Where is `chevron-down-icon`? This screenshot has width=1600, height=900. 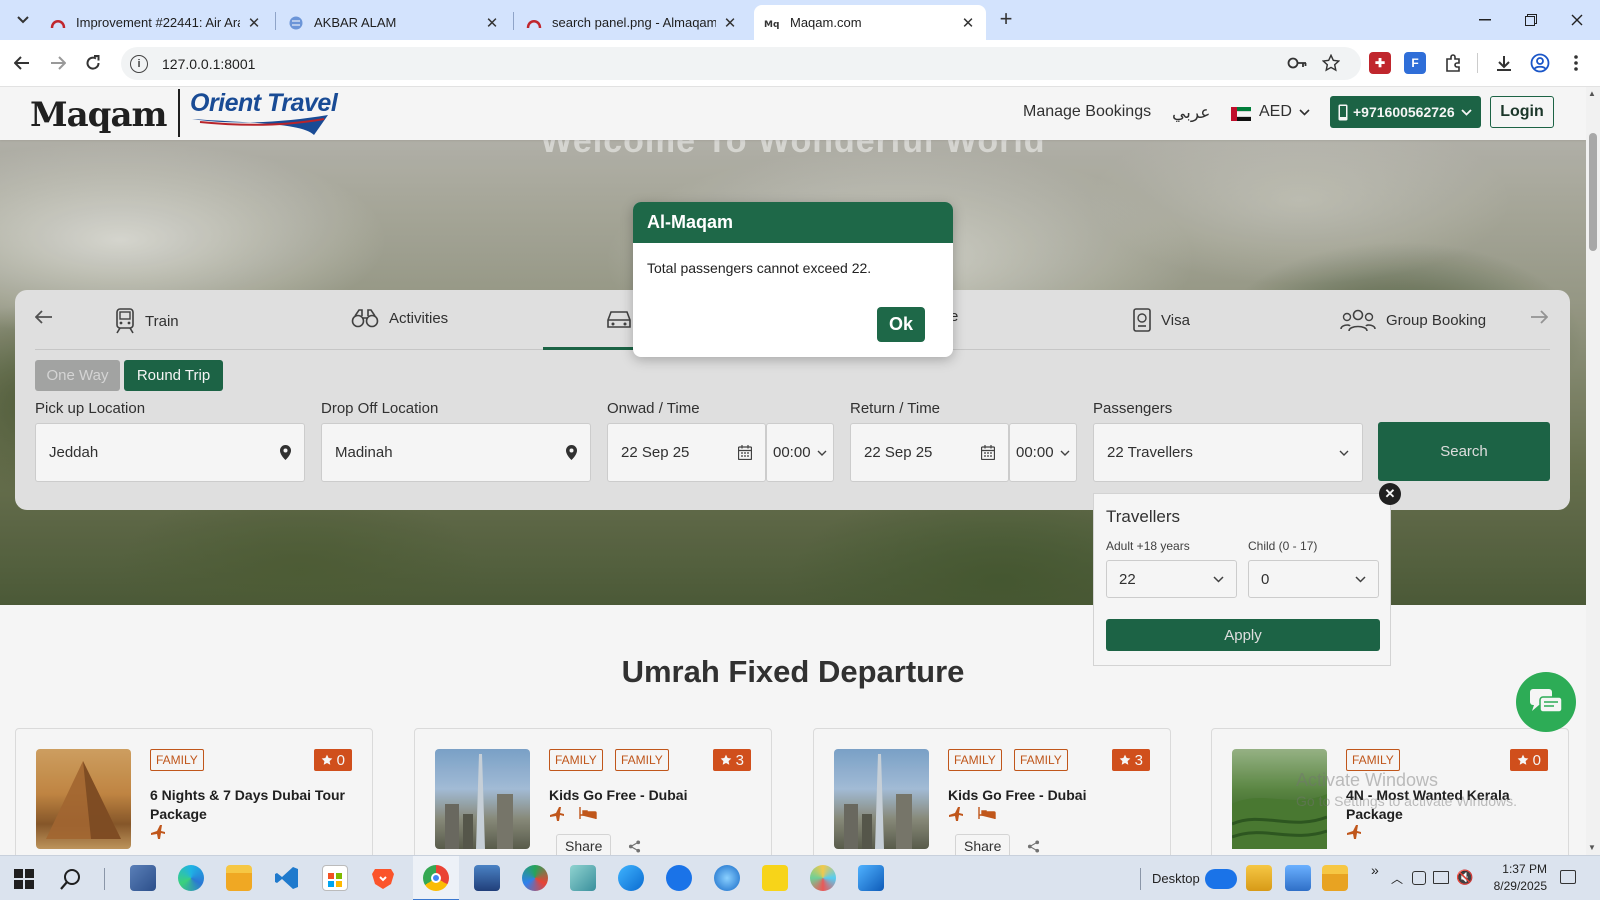
chevron-down-icon is located at coordinates (23, 20).